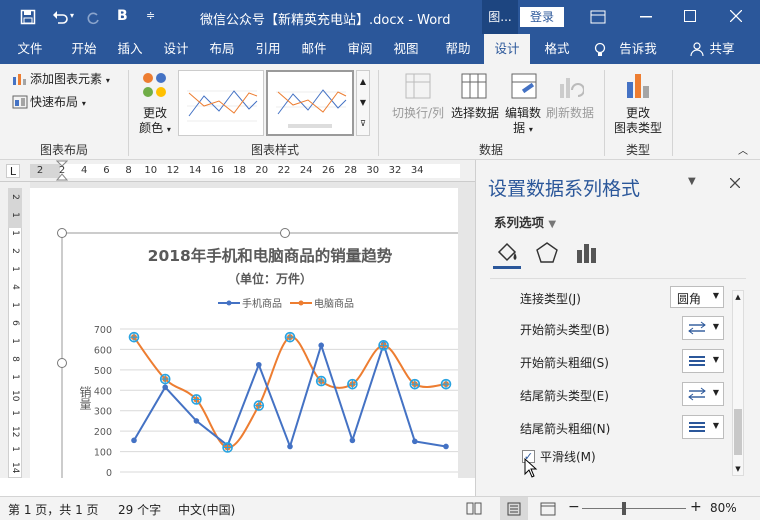 The width and height of the screenshot is (760, 520). Describe the element at coordinates (507, 49) in the screenshot. I see `tab-chart-design: 设计` at that location.